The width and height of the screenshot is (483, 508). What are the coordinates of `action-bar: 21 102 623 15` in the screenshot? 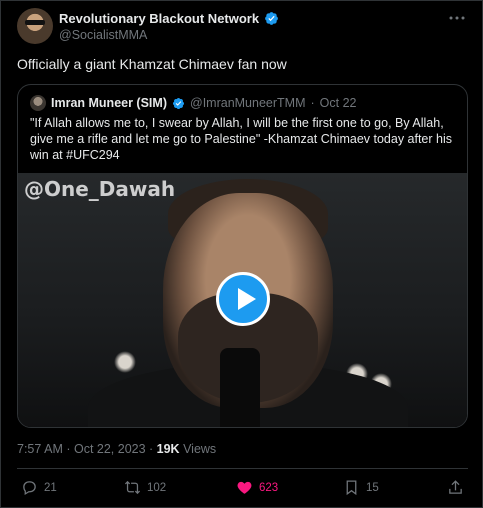 It's located at (242, 490).